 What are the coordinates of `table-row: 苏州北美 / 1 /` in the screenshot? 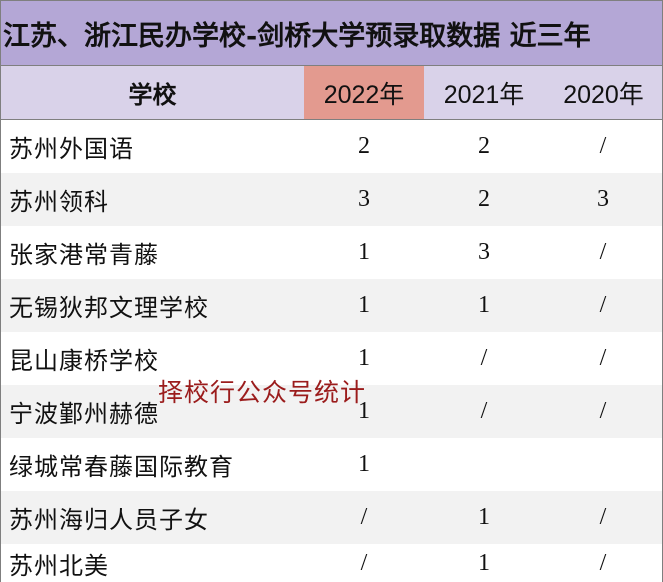 It's located at (331, 563).